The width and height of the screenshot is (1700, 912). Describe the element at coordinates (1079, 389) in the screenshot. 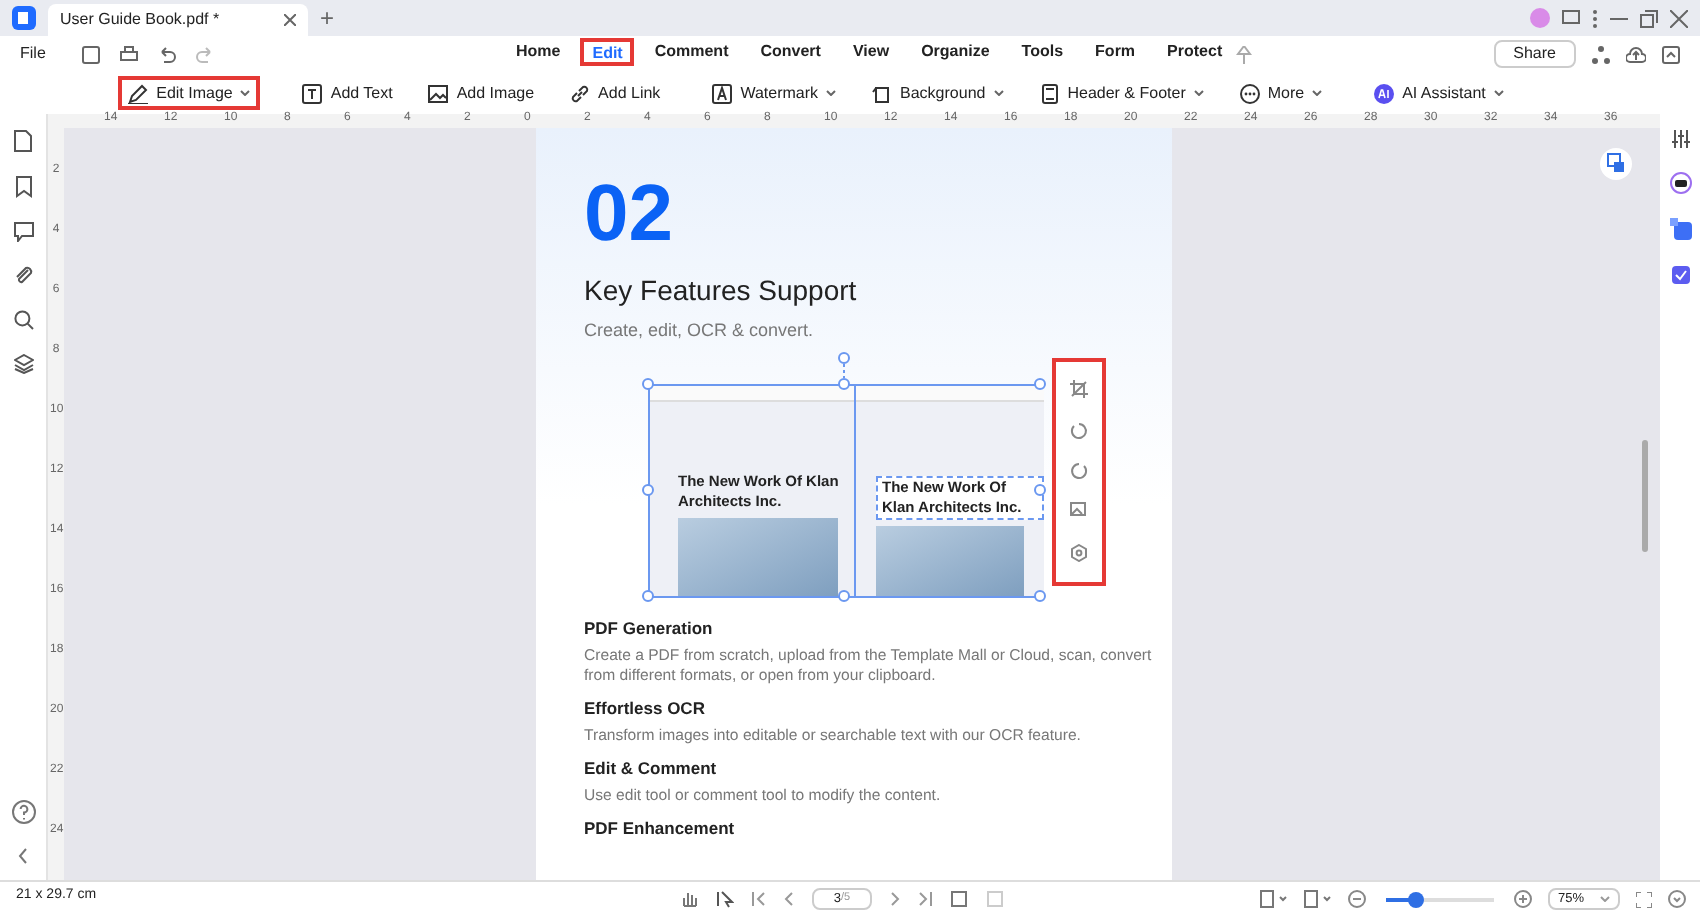

I see `crop-icon` at that location.